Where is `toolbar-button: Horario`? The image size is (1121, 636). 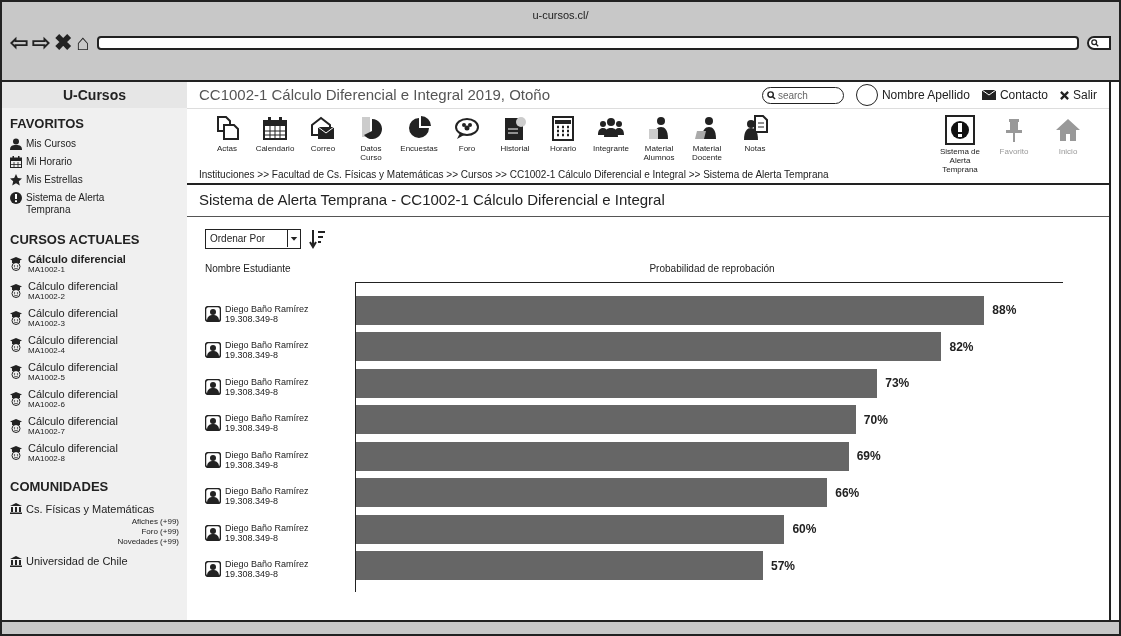
toolbar-button: Horario is located at coordinates (563, 134).